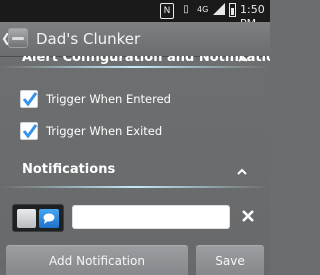 The image size is (320, 275). I want to click on status-bar: N ▯ 4G 1:50 PM, so click(135, 15).